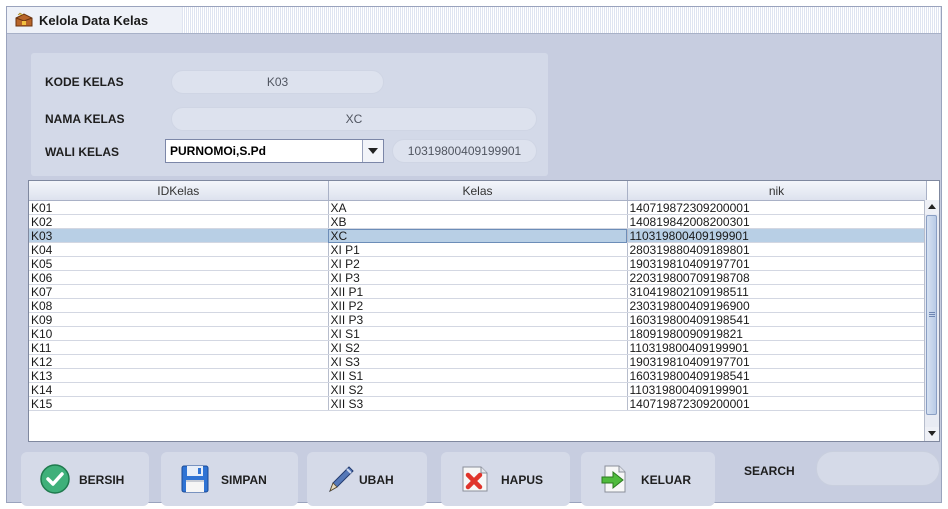 The width and height of the screenshot is (948, 509). I want to click on bersih-button: BERSIH, so click(85, 479).